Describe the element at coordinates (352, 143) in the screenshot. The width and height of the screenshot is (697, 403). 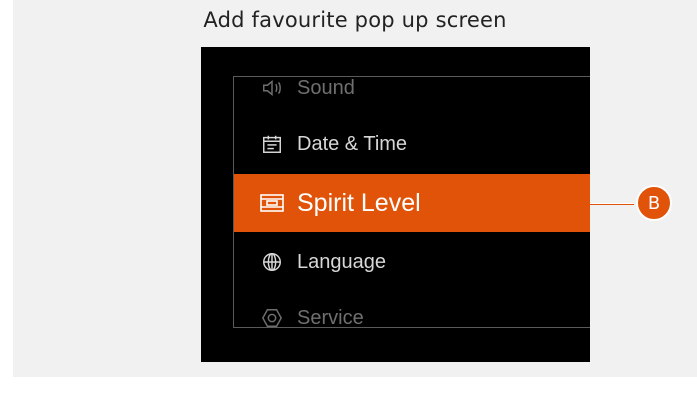
I see `menu-item-label: Date & Time` at that location.